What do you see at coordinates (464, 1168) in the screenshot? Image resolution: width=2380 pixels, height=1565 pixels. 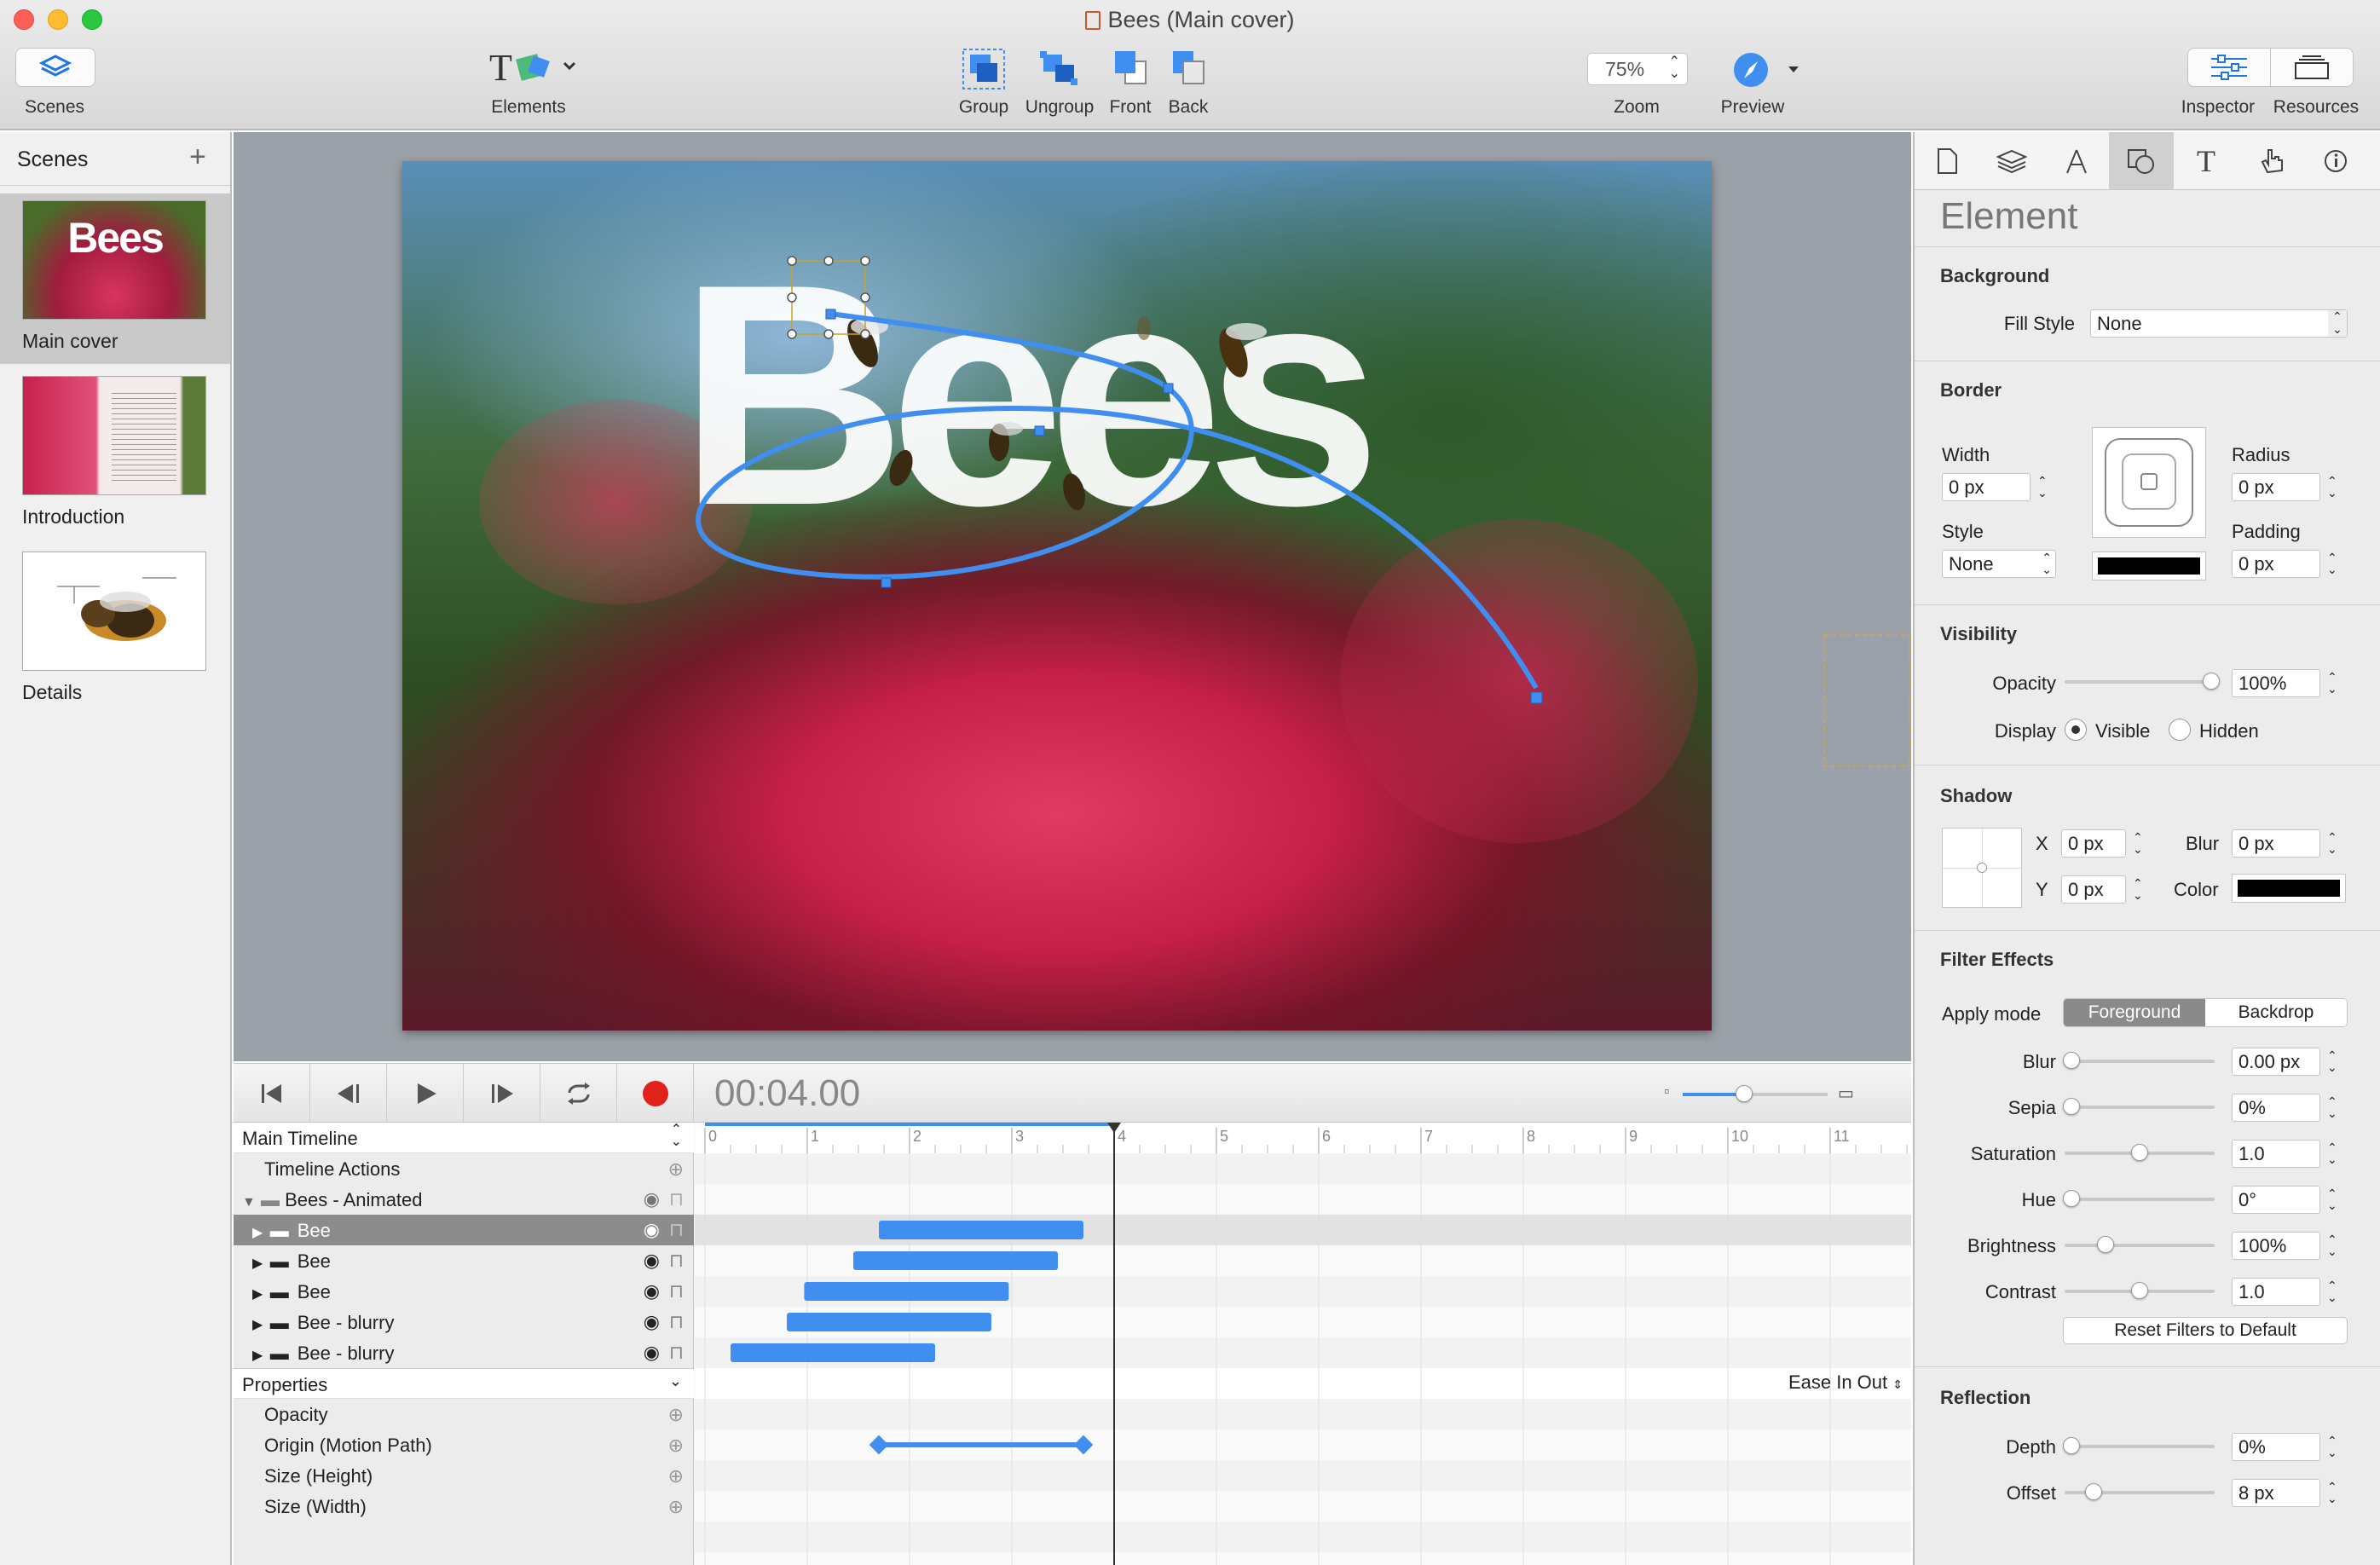 I see `timeline-actions-row: Timeline Actions ⊕` at bounding box center [464, 1168].